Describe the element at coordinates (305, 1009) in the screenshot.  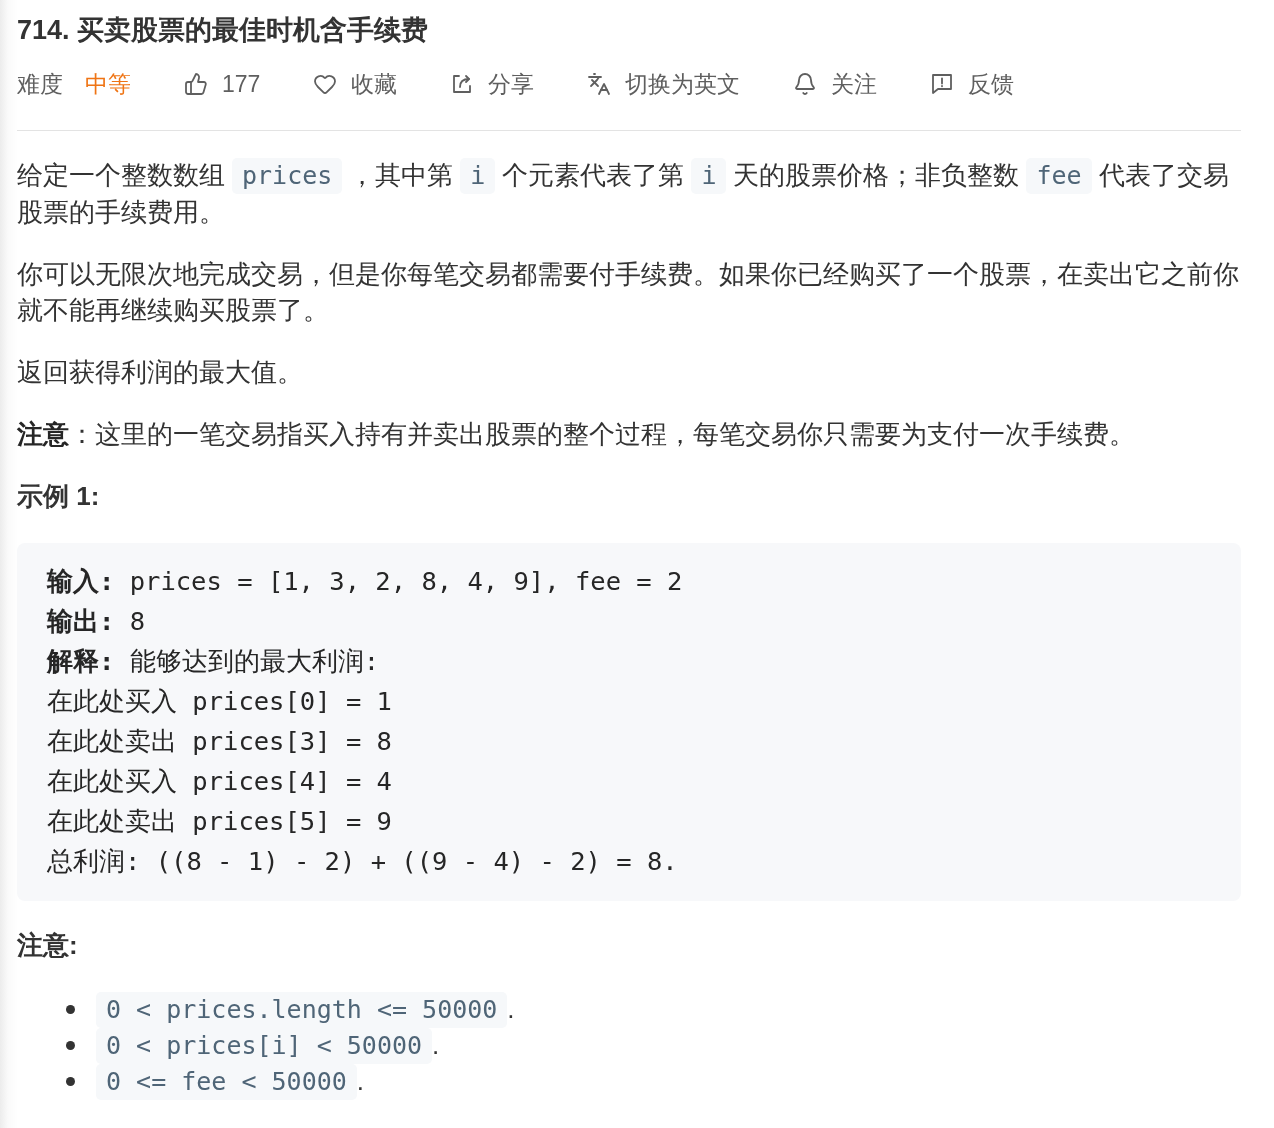
I see `constraint-text: 0 < prices.length <= 50000 .` at that location.